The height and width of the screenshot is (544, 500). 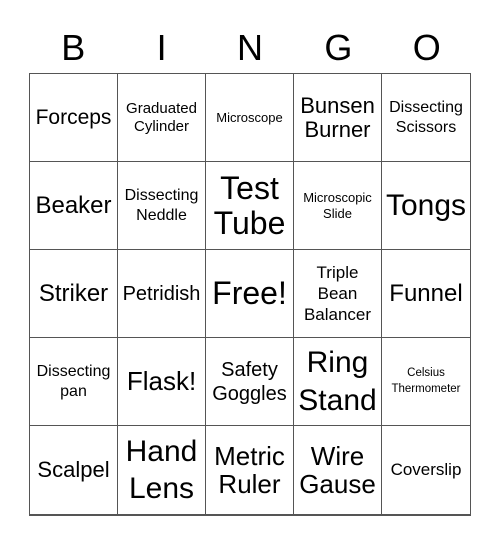 What do you see at coordinates (161, 47) in the screenshot?
I see `header-letter-i: I` at bounding box center [161, 47].